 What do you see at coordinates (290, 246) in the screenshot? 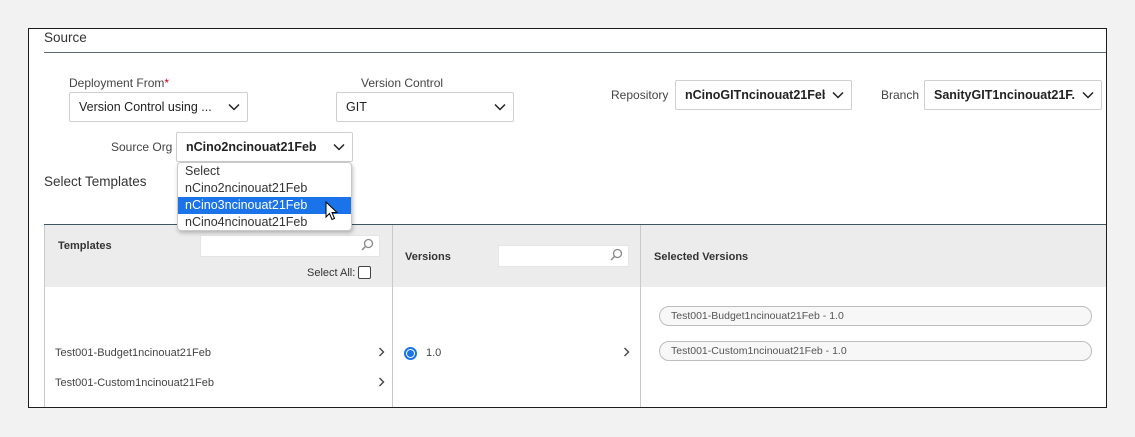
I see `templates-search-input` at bounding box center [290, 246].